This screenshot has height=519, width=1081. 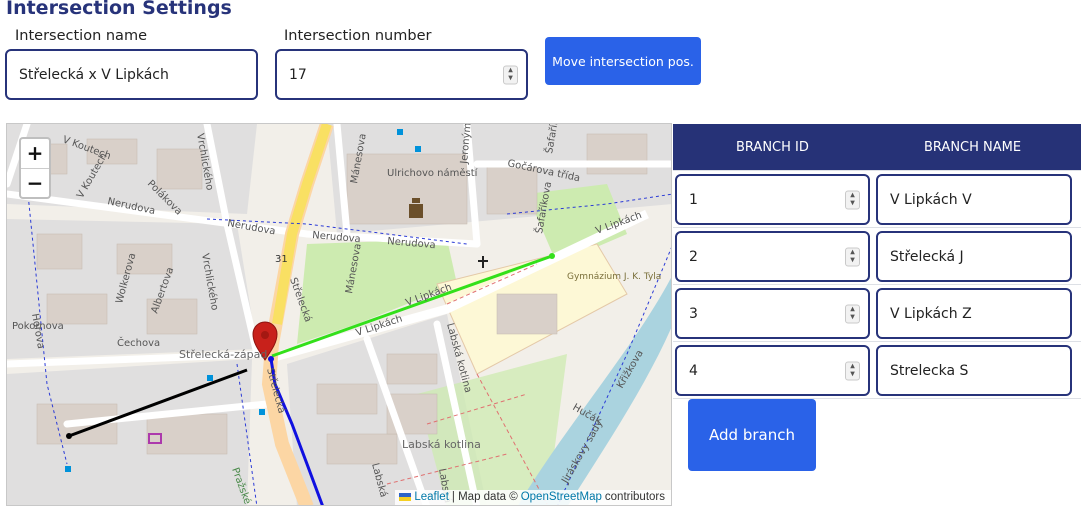 What do you see at coordinates (35, 153) in the screenshot?
I see `zoom-in-button: +` at bounding box center [35, 153].